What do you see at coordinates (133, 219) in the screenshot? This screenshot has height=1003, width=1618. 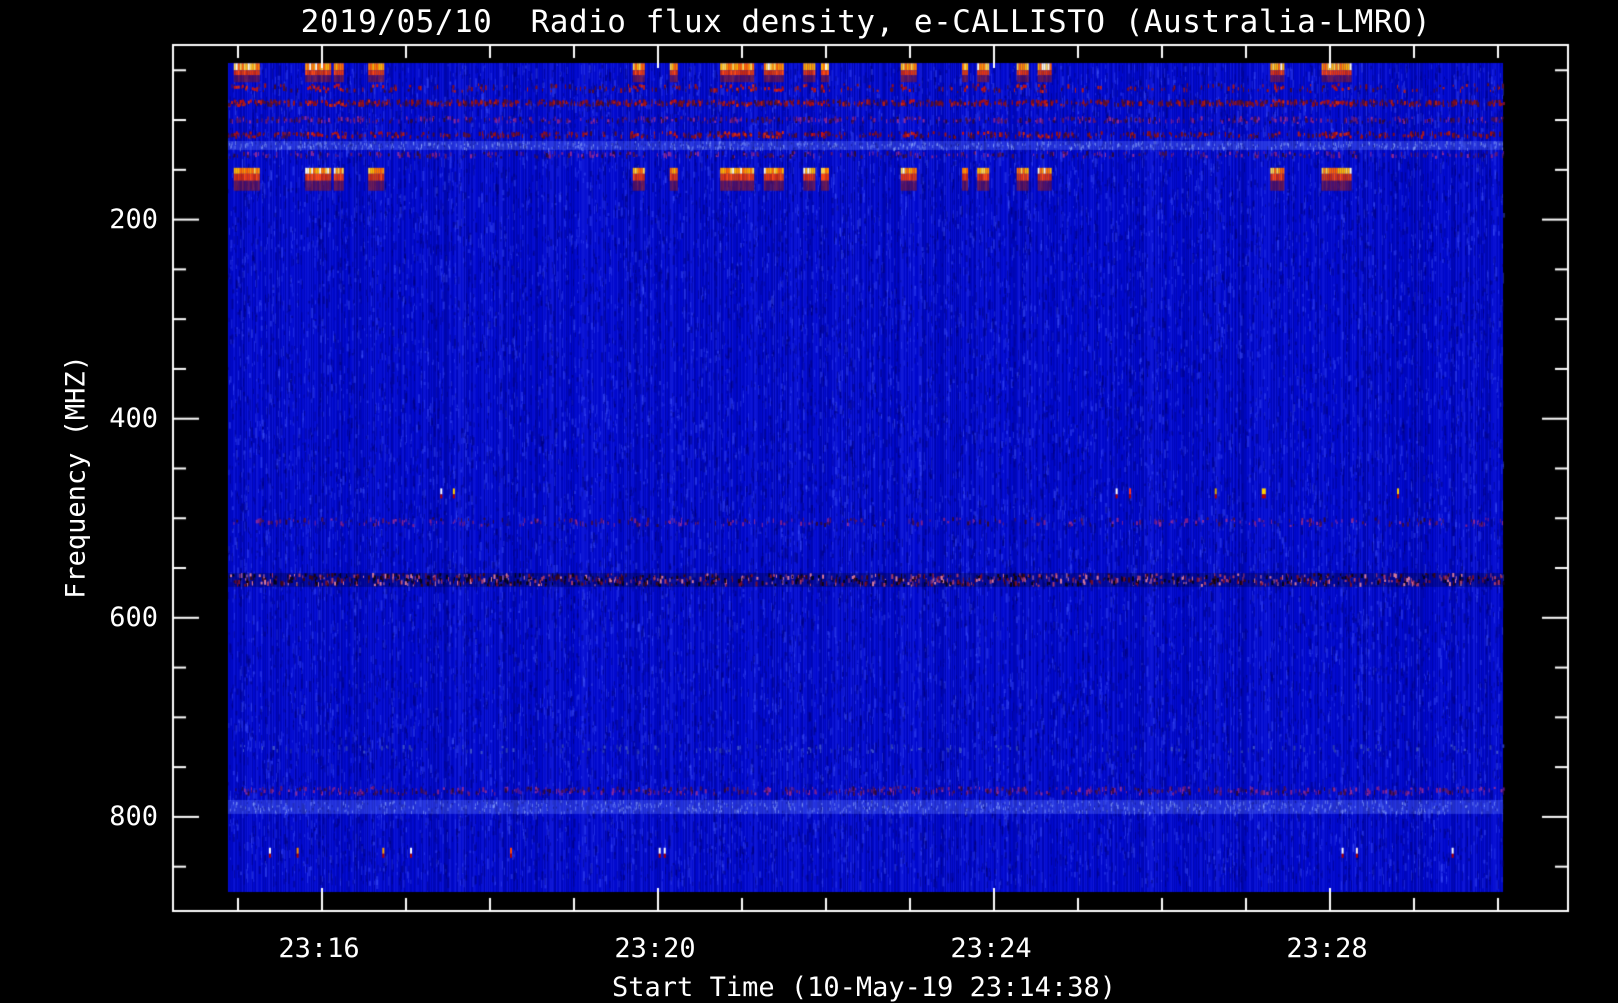 I see `y-tick-label: 200` at bounding box center [133, 219].